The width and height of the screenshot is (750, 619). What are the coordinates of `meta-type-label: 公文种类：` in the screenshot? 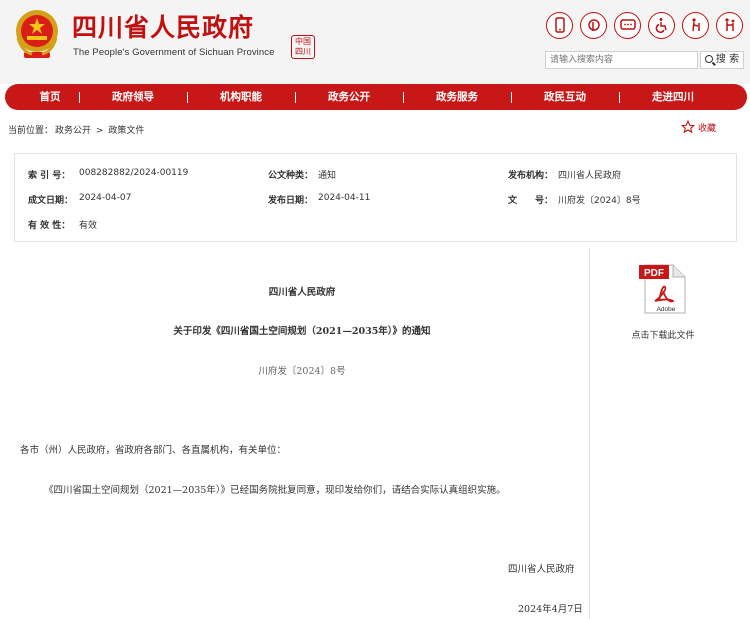 It's located at (291, 176).